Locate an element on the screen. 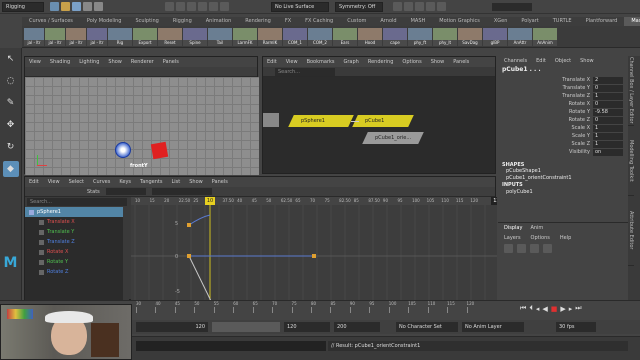 Image resolution: width=640 pixels, height=360 pixels. outliner-item: Translate Y is located at coordinates (77, 232).